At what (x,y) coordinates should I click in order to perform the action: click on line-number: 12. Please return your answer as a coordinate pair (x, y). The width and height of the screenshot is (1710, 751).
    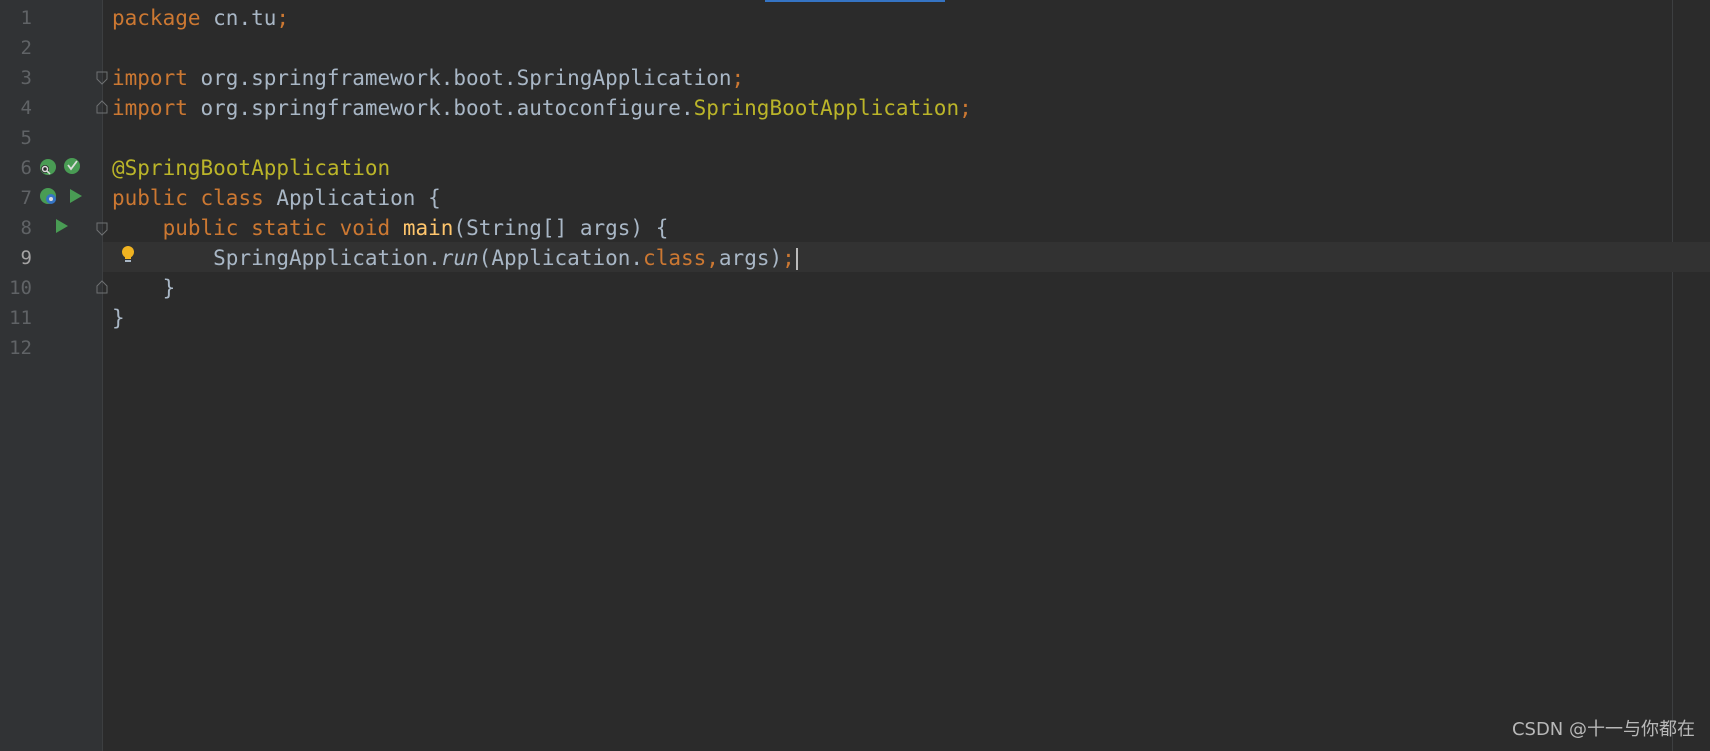
    Looking at the image, I should click on (20, 348).